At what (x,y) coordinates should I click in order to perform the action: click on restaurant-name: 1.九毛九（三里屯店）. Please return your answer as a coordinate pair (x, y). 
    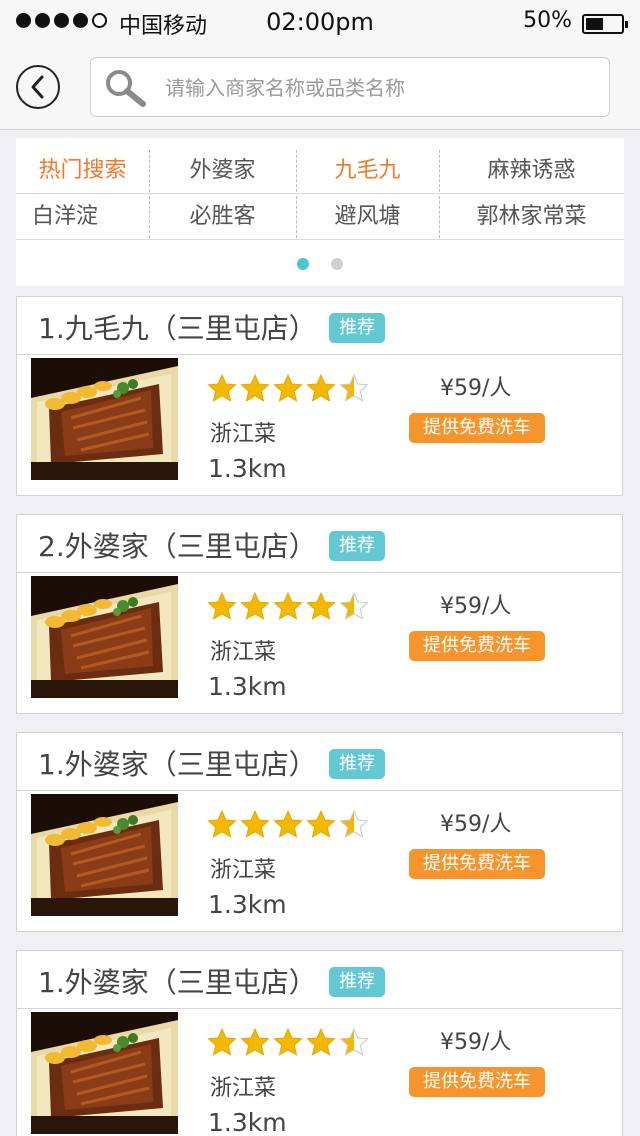
    Looking at the image, I should click on (177, 328).